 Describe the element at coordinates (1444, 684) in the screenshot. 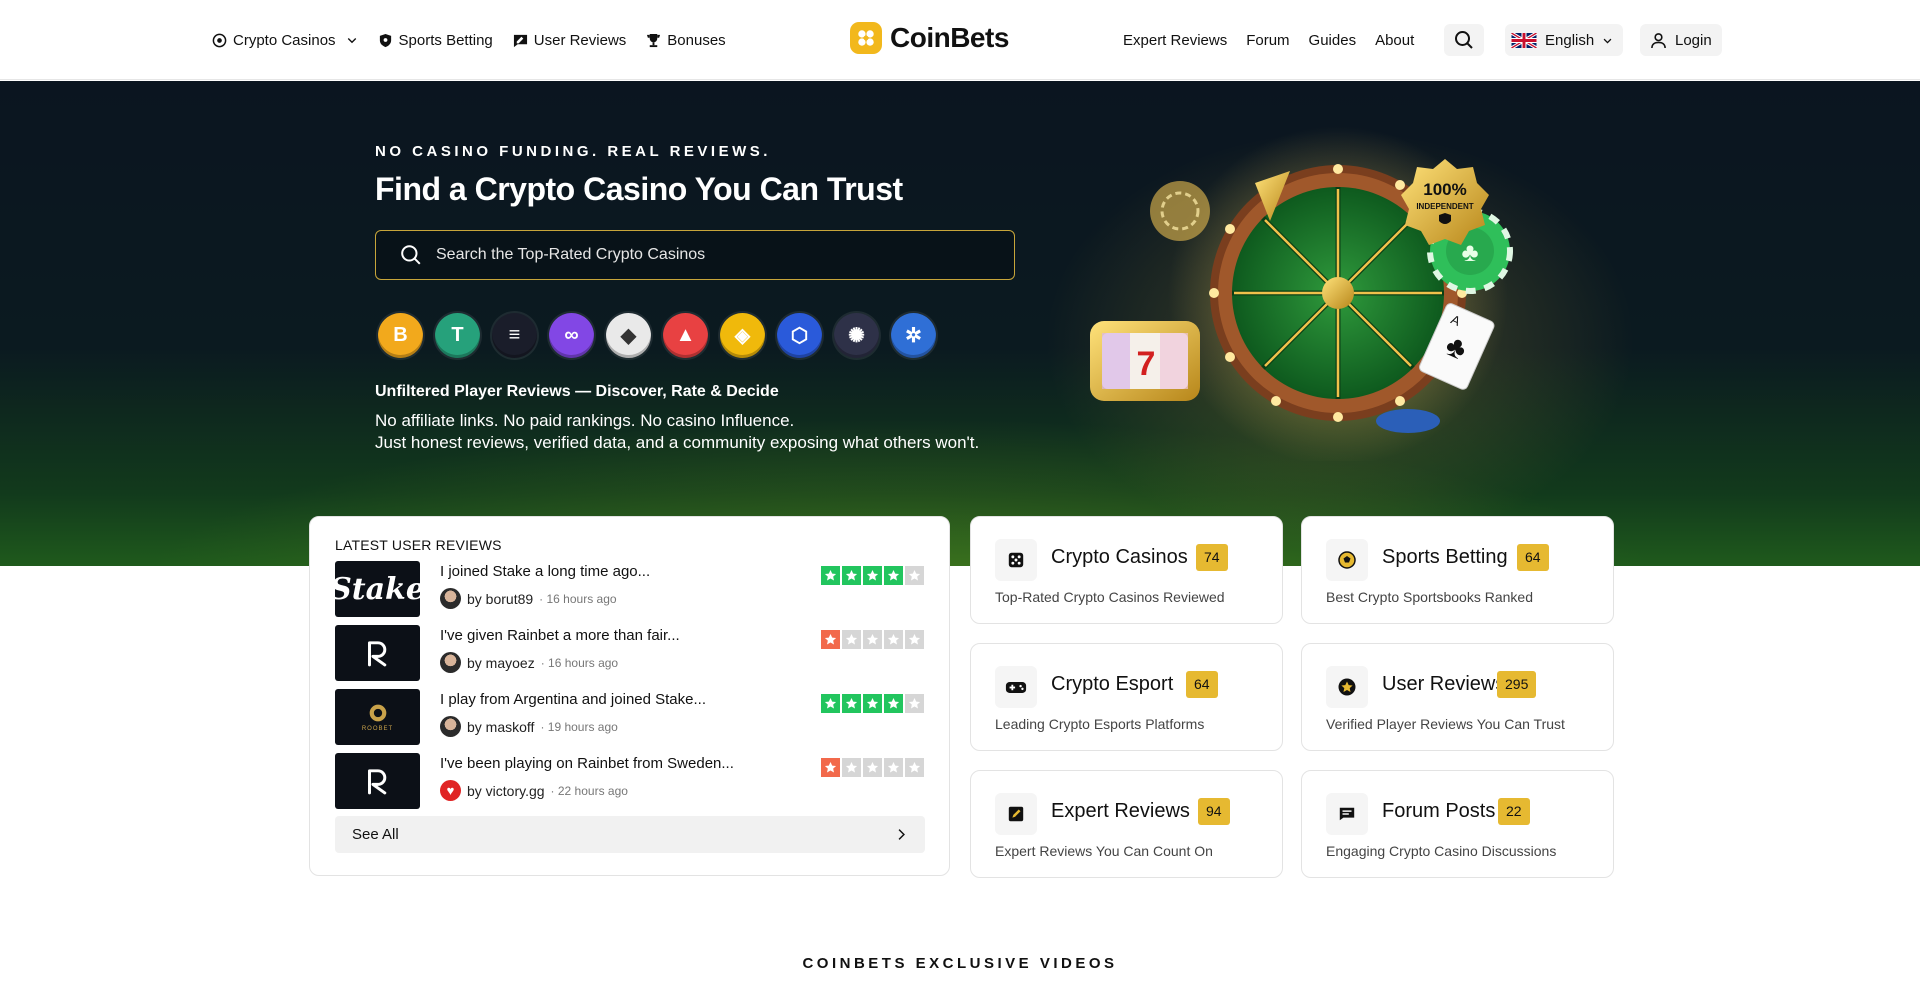

I see `category-title: User Reviews` at that location.